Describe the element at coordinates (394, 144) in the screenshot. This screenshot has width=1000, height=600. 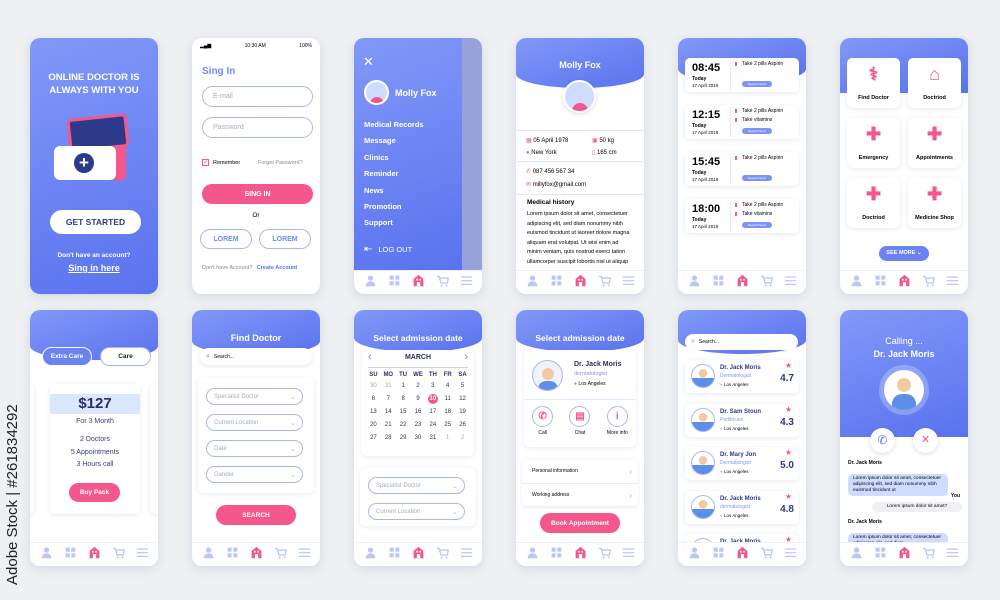
I see `menu-item: Message` at that location.